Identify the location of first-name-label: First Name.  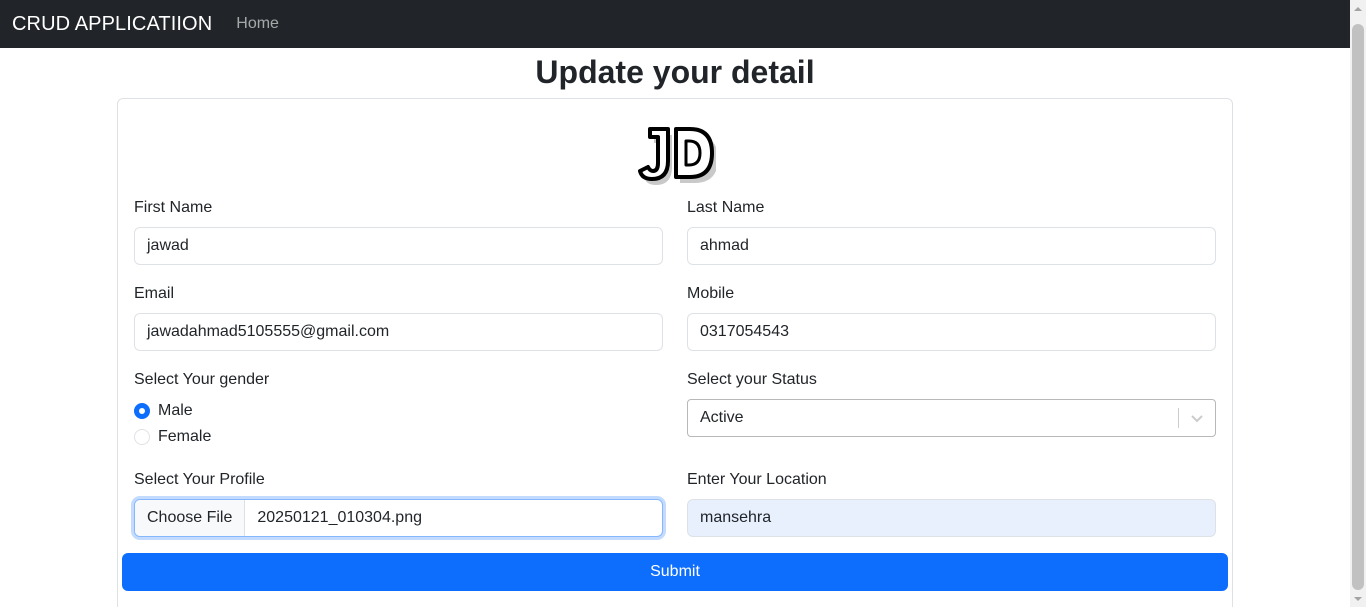
(173, 207).